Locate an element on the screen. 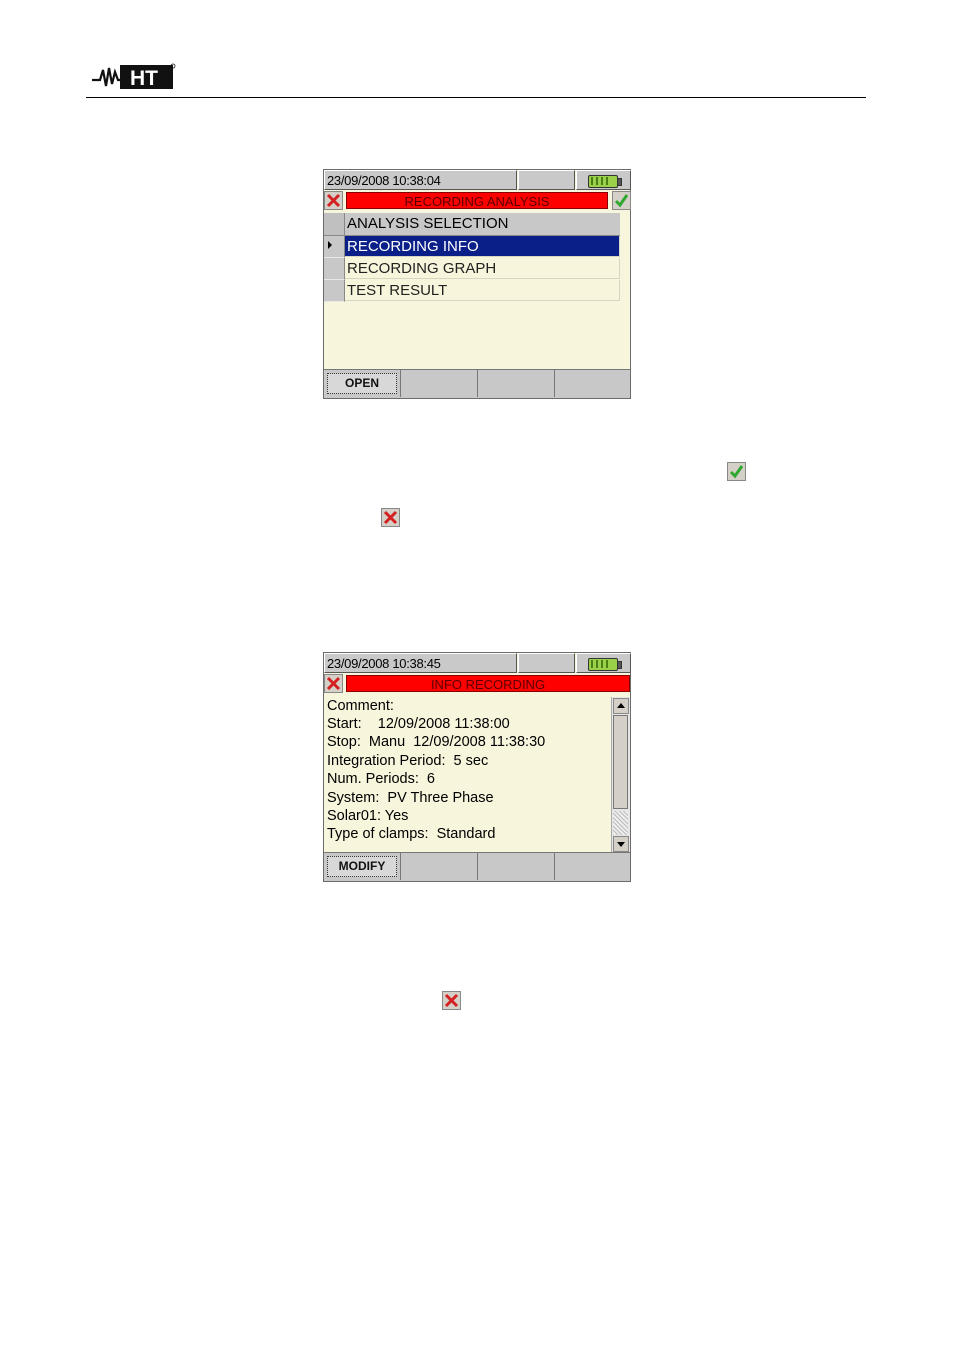 This screenshot has height=1351, width=954. list-item-recording-graph: RECORDING GRAPH is located at coordinates (472, 269).